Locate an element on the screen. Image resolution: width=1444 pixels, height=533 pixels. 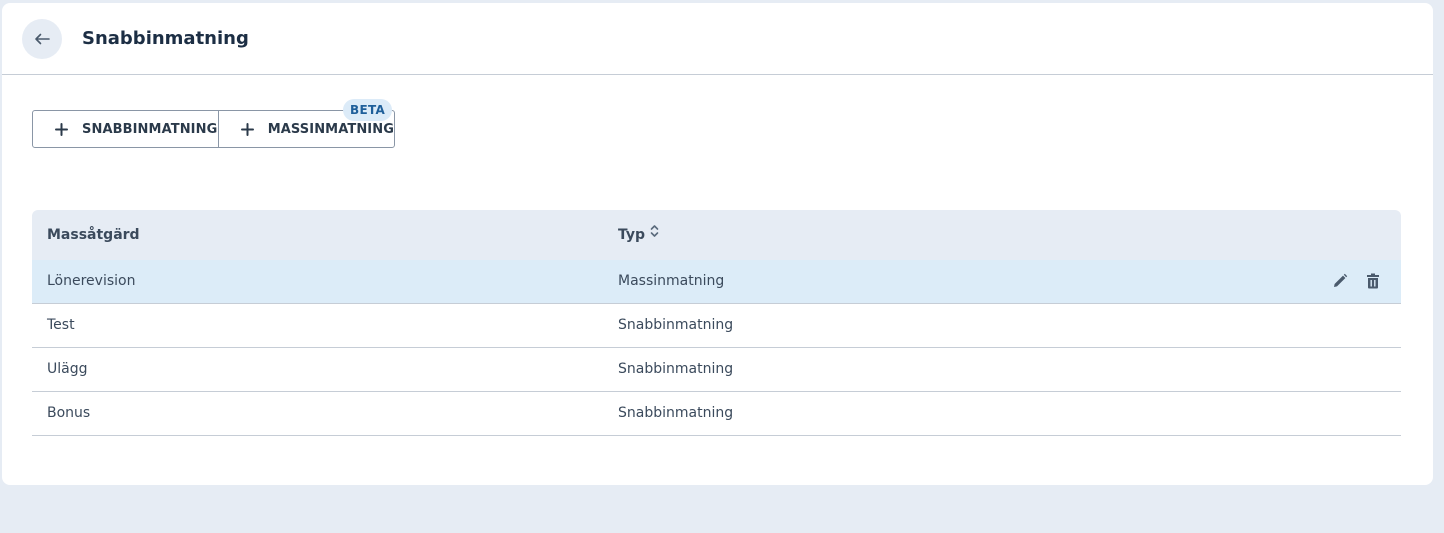
pencil-icon is located at coordinates (1340, 281).